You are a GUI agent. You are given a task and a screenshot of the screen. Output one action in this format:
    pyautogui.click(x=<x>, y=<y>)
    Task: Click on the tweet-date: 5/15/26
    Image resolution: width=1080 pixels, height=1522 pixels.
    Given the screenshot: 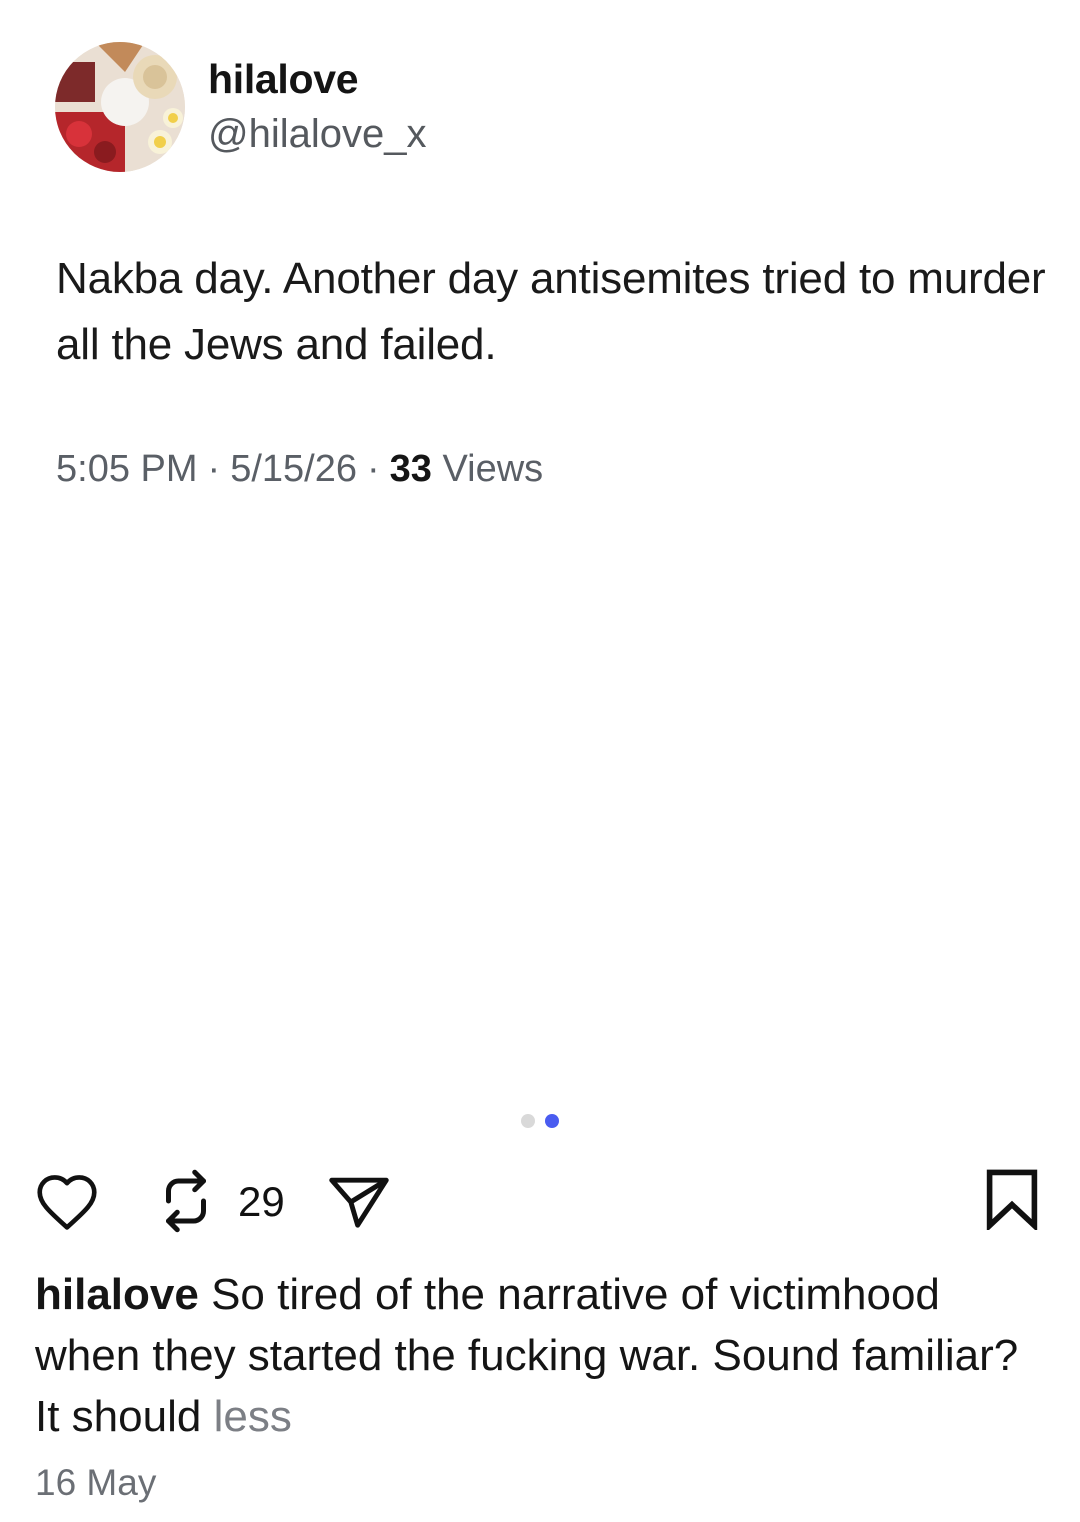 What is the action you would take?
    pyautogui.click(x=293, y=469)
    